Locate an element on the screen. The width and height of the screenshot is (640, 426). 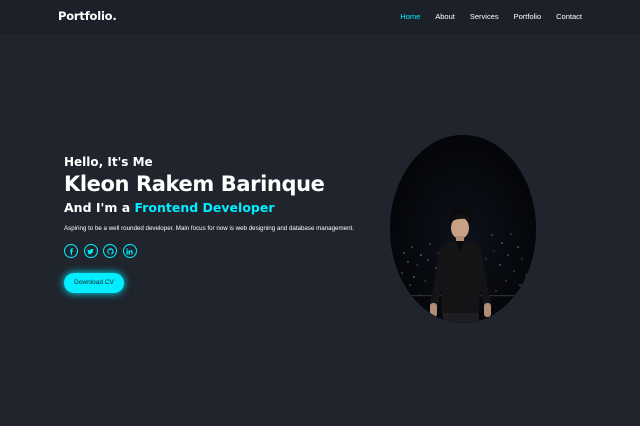
hero-role: And I'm a Frontend Developer is located at coordinates (224, 207).